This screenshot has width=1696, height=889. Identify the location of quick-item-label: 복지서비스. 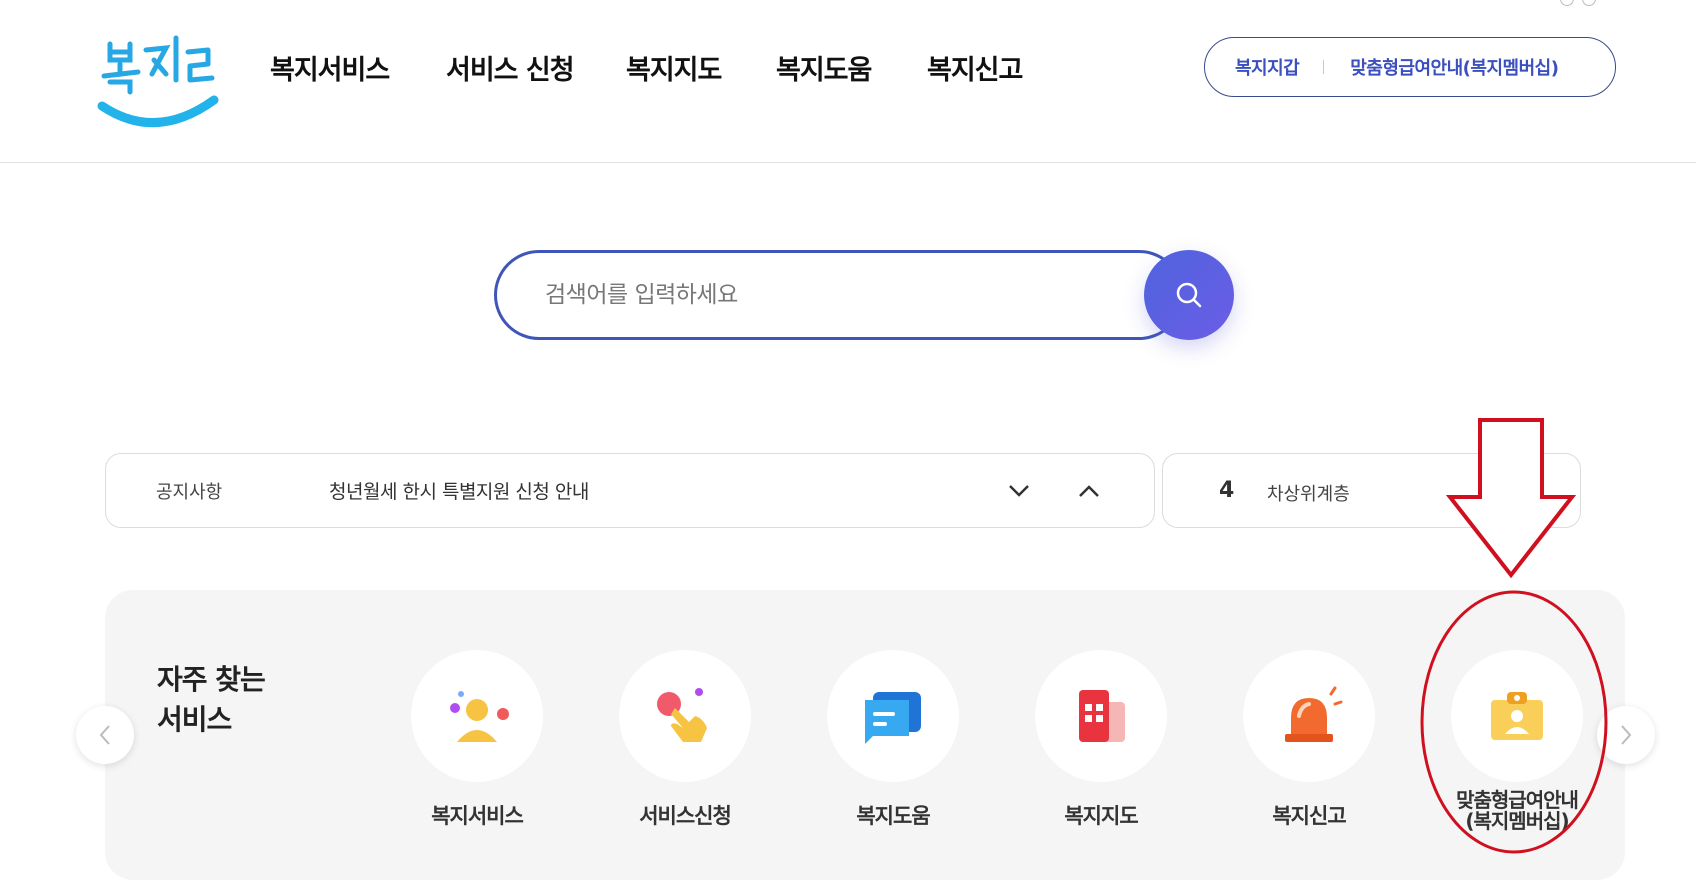
(477, 816).